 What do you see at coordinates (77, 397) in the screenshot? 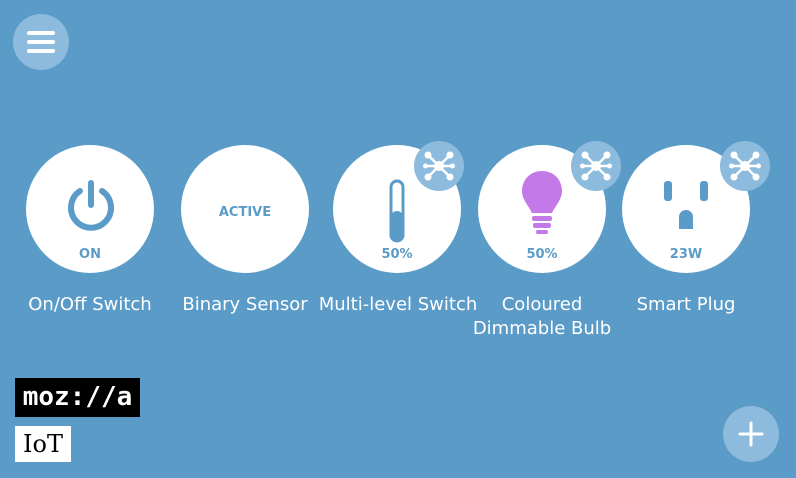
I see `mozilla-logo: moz://a` at bounding box center [77, 397].